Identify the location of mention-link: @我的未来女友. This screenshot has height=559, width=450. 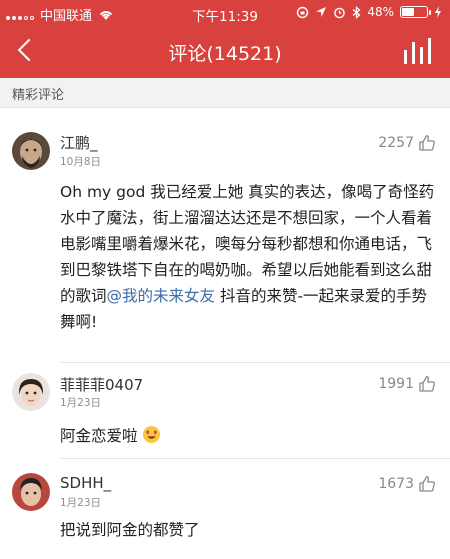
(161, 296).